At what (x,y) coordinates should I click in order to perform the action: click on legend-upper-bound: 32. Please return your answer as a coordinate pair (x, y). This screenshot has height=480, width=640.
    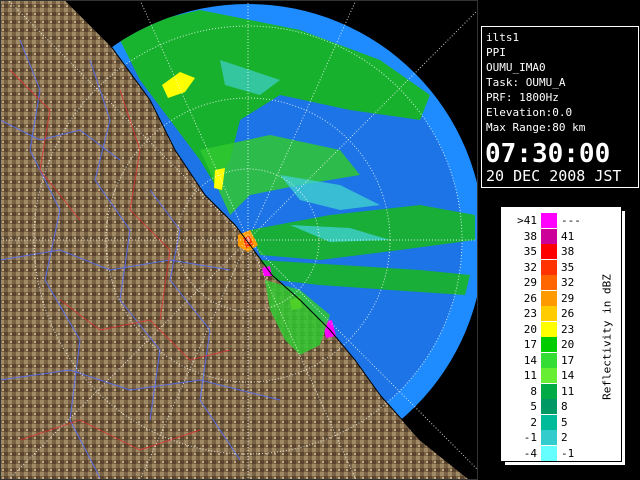
    Looking at the image, I should click on (568, 282).